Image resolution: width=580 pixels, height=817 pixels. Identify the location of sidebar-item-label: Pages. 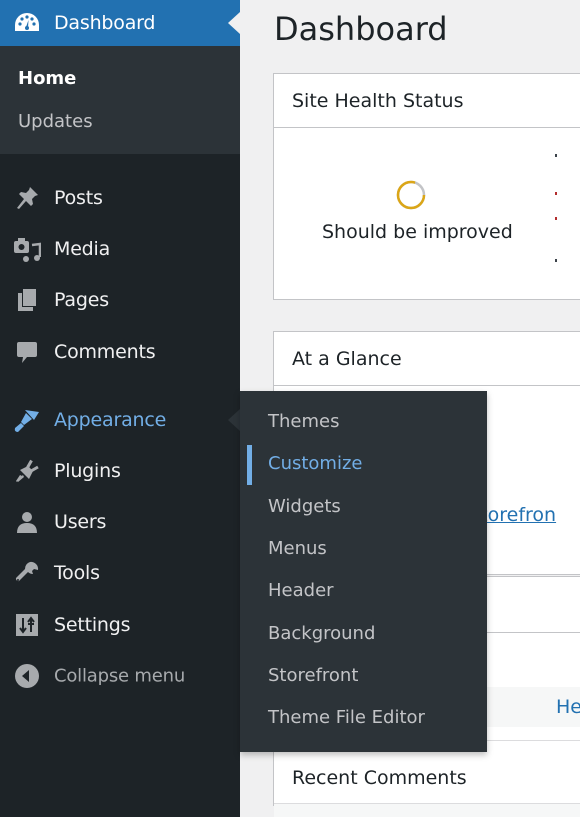
(81, 299).